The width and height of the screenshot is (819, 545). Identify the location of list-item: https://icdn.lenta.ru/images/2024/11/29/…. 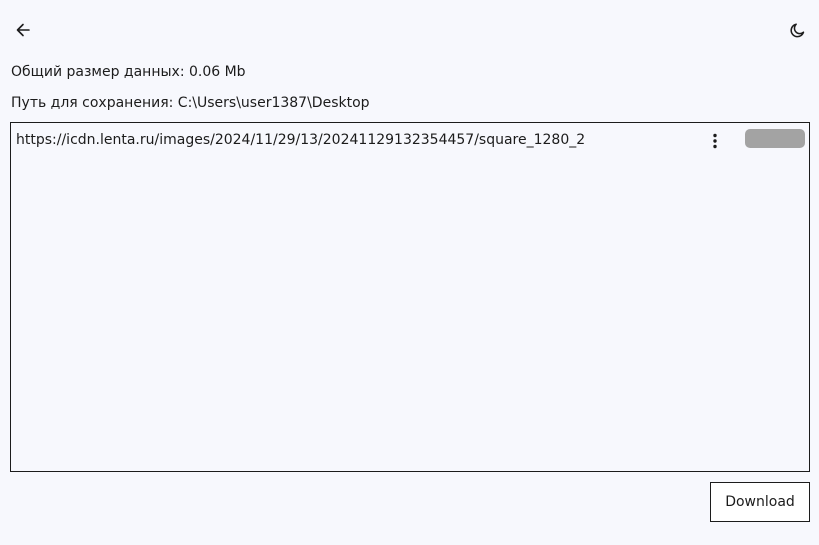
(410, 140).